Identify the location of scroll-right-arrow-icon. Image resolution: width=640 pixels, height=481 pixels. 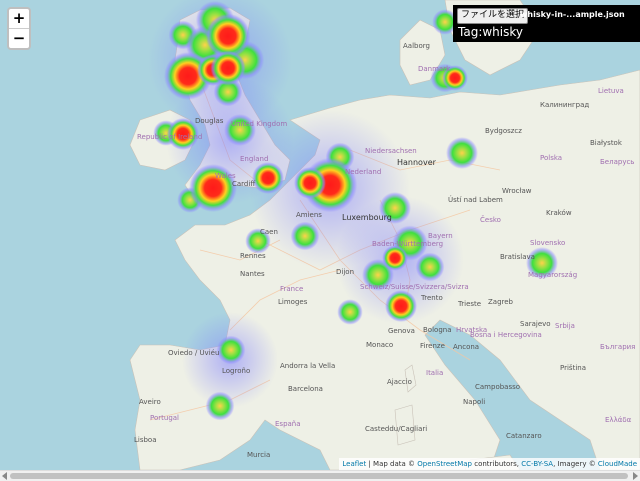
(635, 476).